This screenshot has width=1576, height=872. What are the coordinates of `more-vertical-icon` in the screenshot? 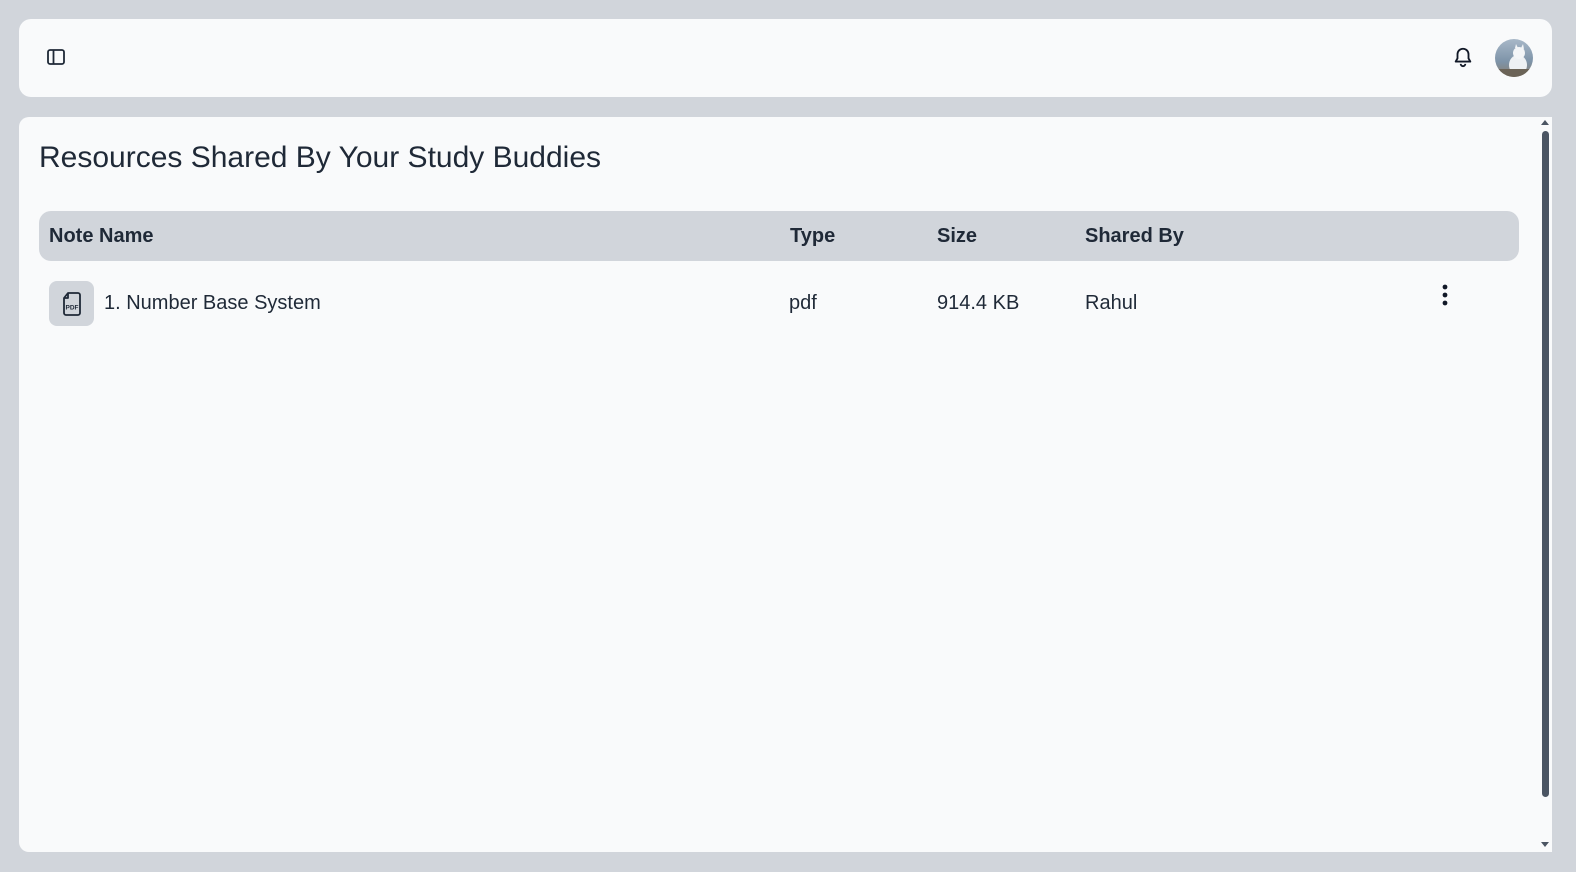 It's located at (1445, 295).